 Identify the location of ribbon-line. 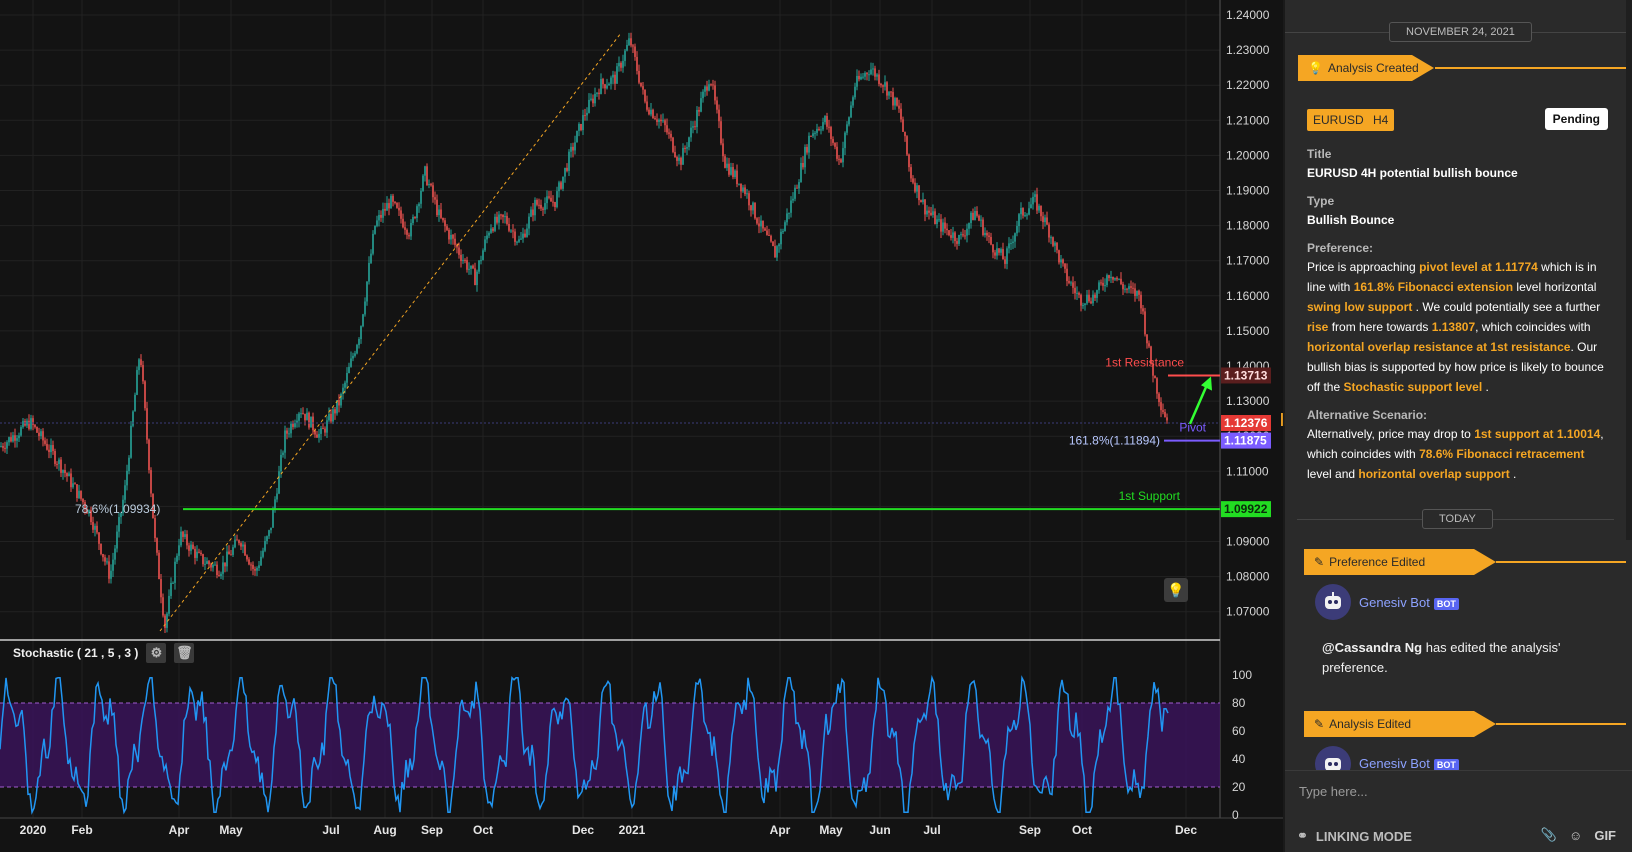
(1561, 562).